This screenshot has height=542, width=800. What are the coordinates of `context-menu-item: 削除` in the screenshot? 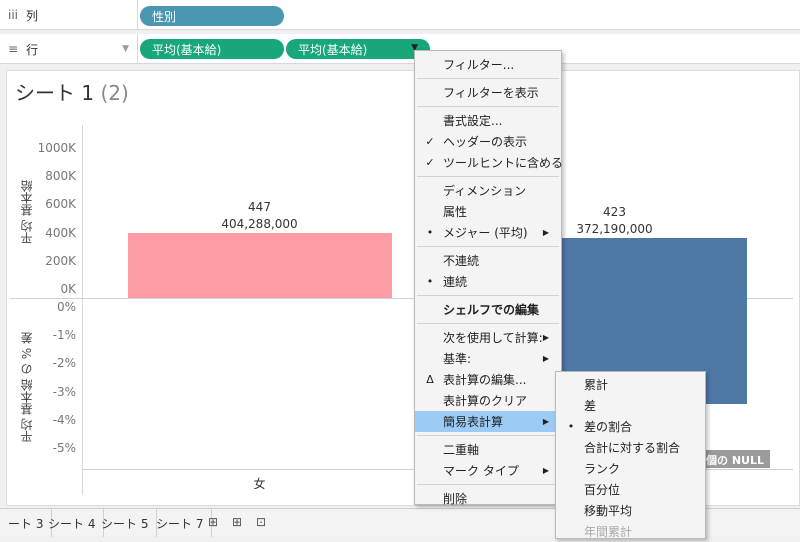 It's located at (488, 498).